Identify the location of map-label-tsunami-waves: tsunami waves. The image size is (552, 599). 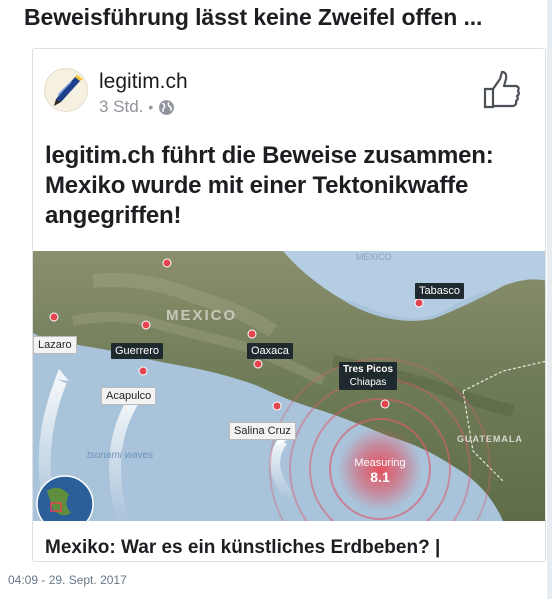
(120, 455).